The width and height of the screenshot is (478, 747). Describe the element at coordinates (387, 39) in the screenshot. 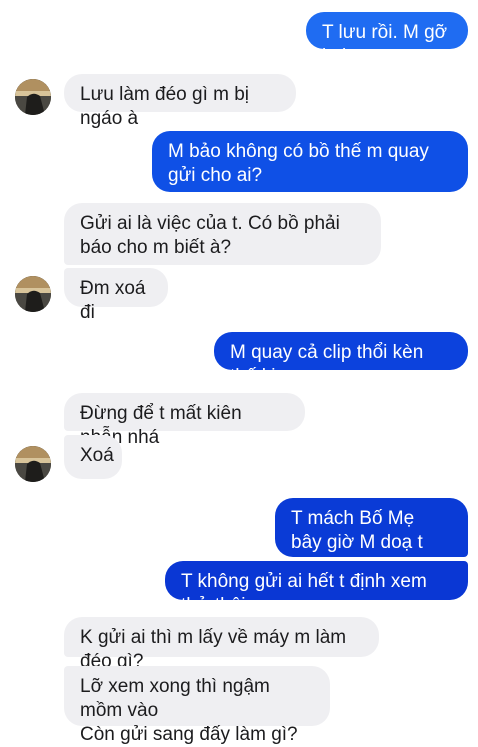

I see `message-bubble-outgoing: T lưu rồi. M gỡ lmj` at that location.